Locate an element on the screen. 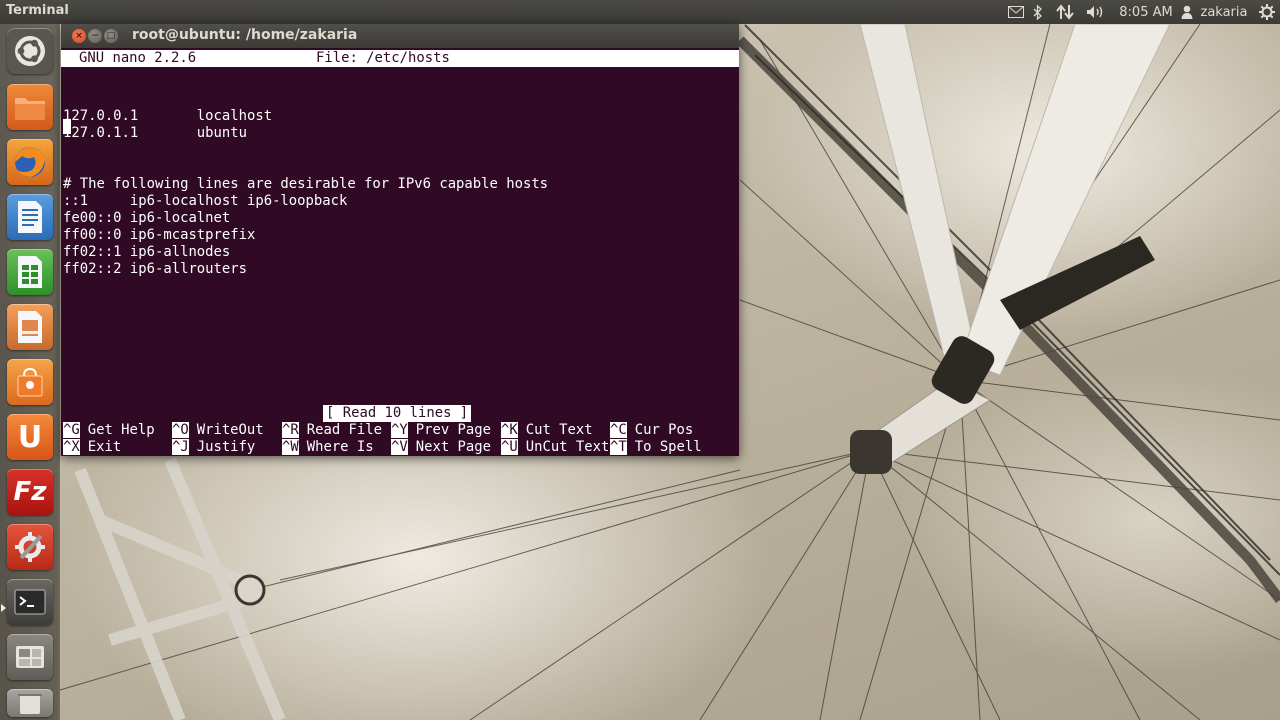 The image size is (1280, 720). file-line: ff00::0 ip6-mcastprefix is located at coordinates (159, 235).